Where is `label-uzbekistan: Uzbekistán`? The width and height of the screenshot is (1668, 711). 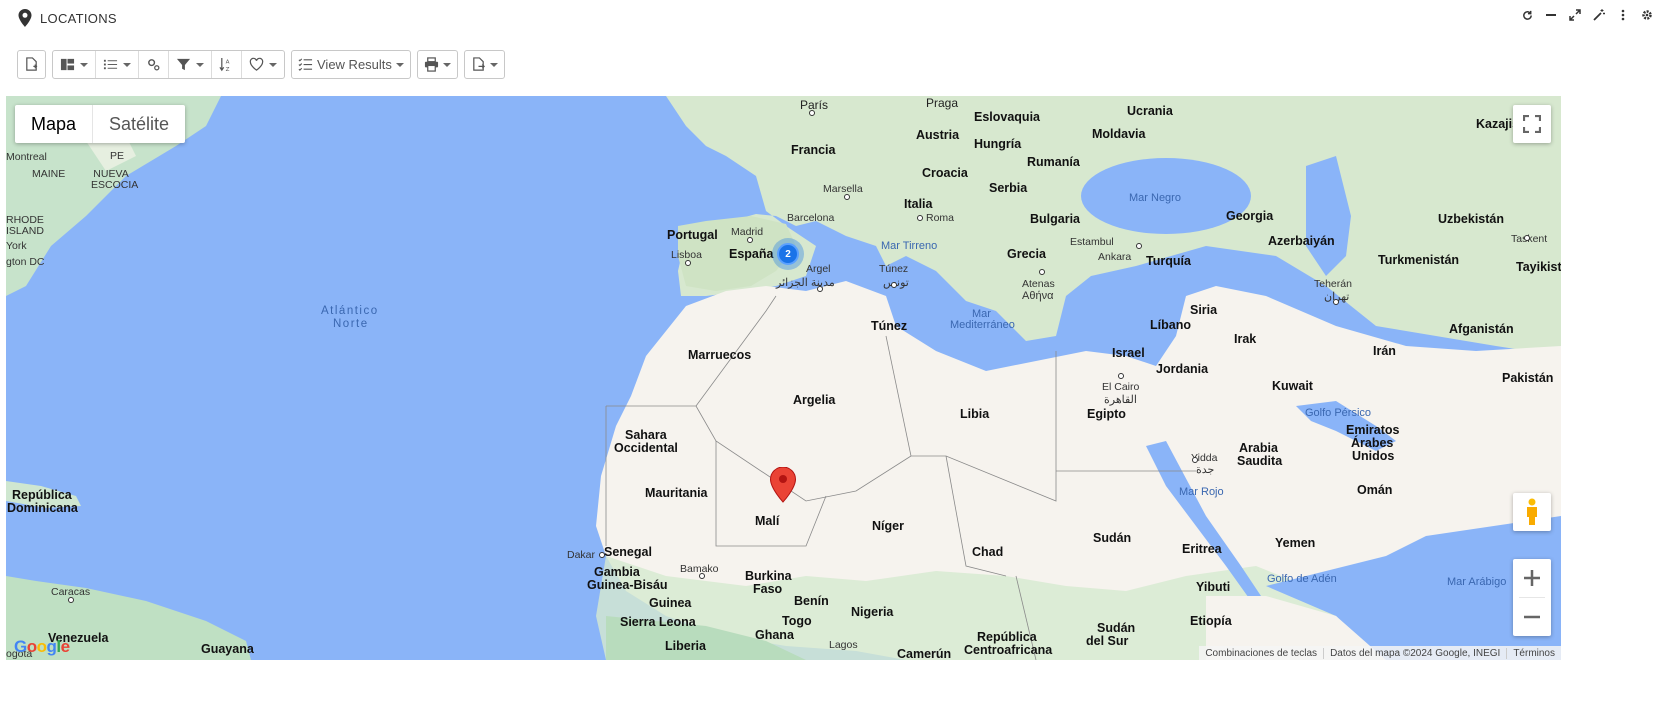
label-uzbekistan: Uzbekistán is located at coordinates (1471, 219).